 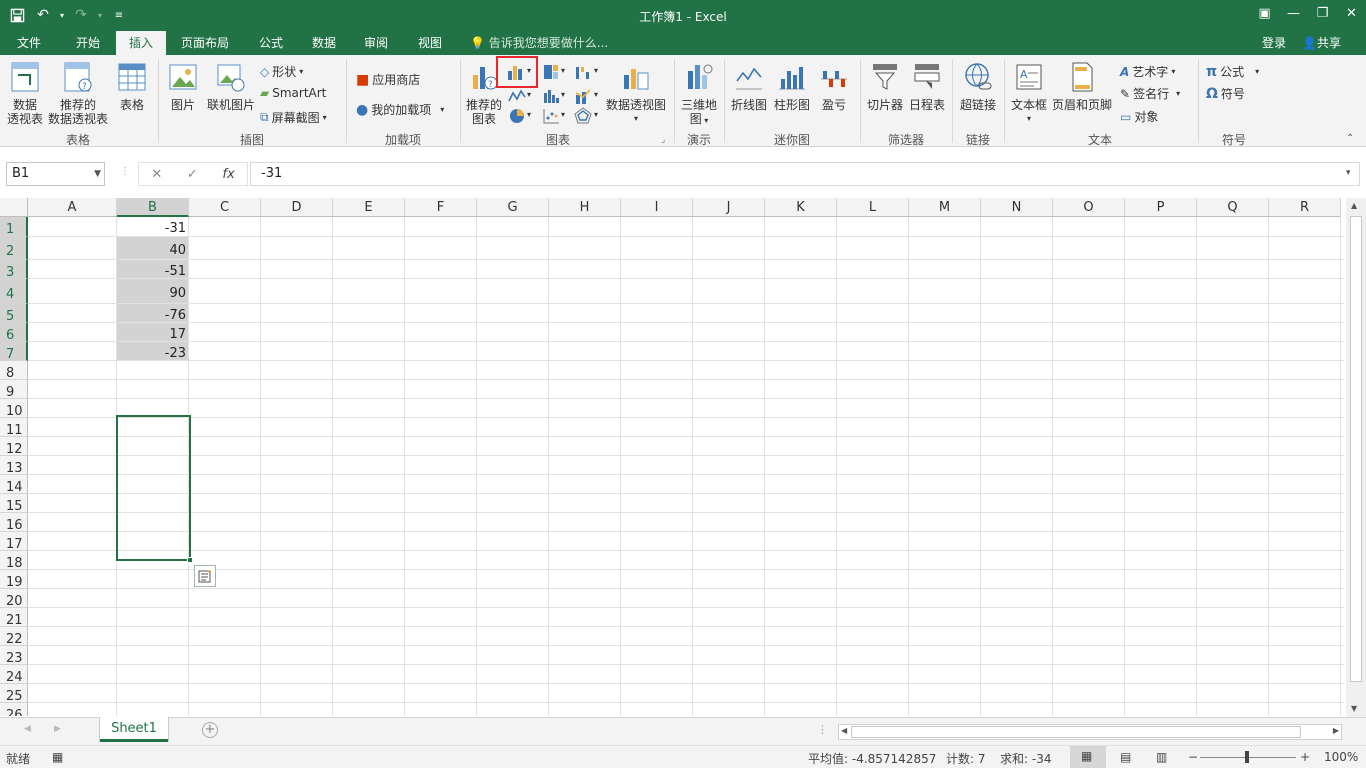 What do you see at coordinates (14, 207) in the screenshot?
I see `select-all-corner` at bounding box center [14, 207].